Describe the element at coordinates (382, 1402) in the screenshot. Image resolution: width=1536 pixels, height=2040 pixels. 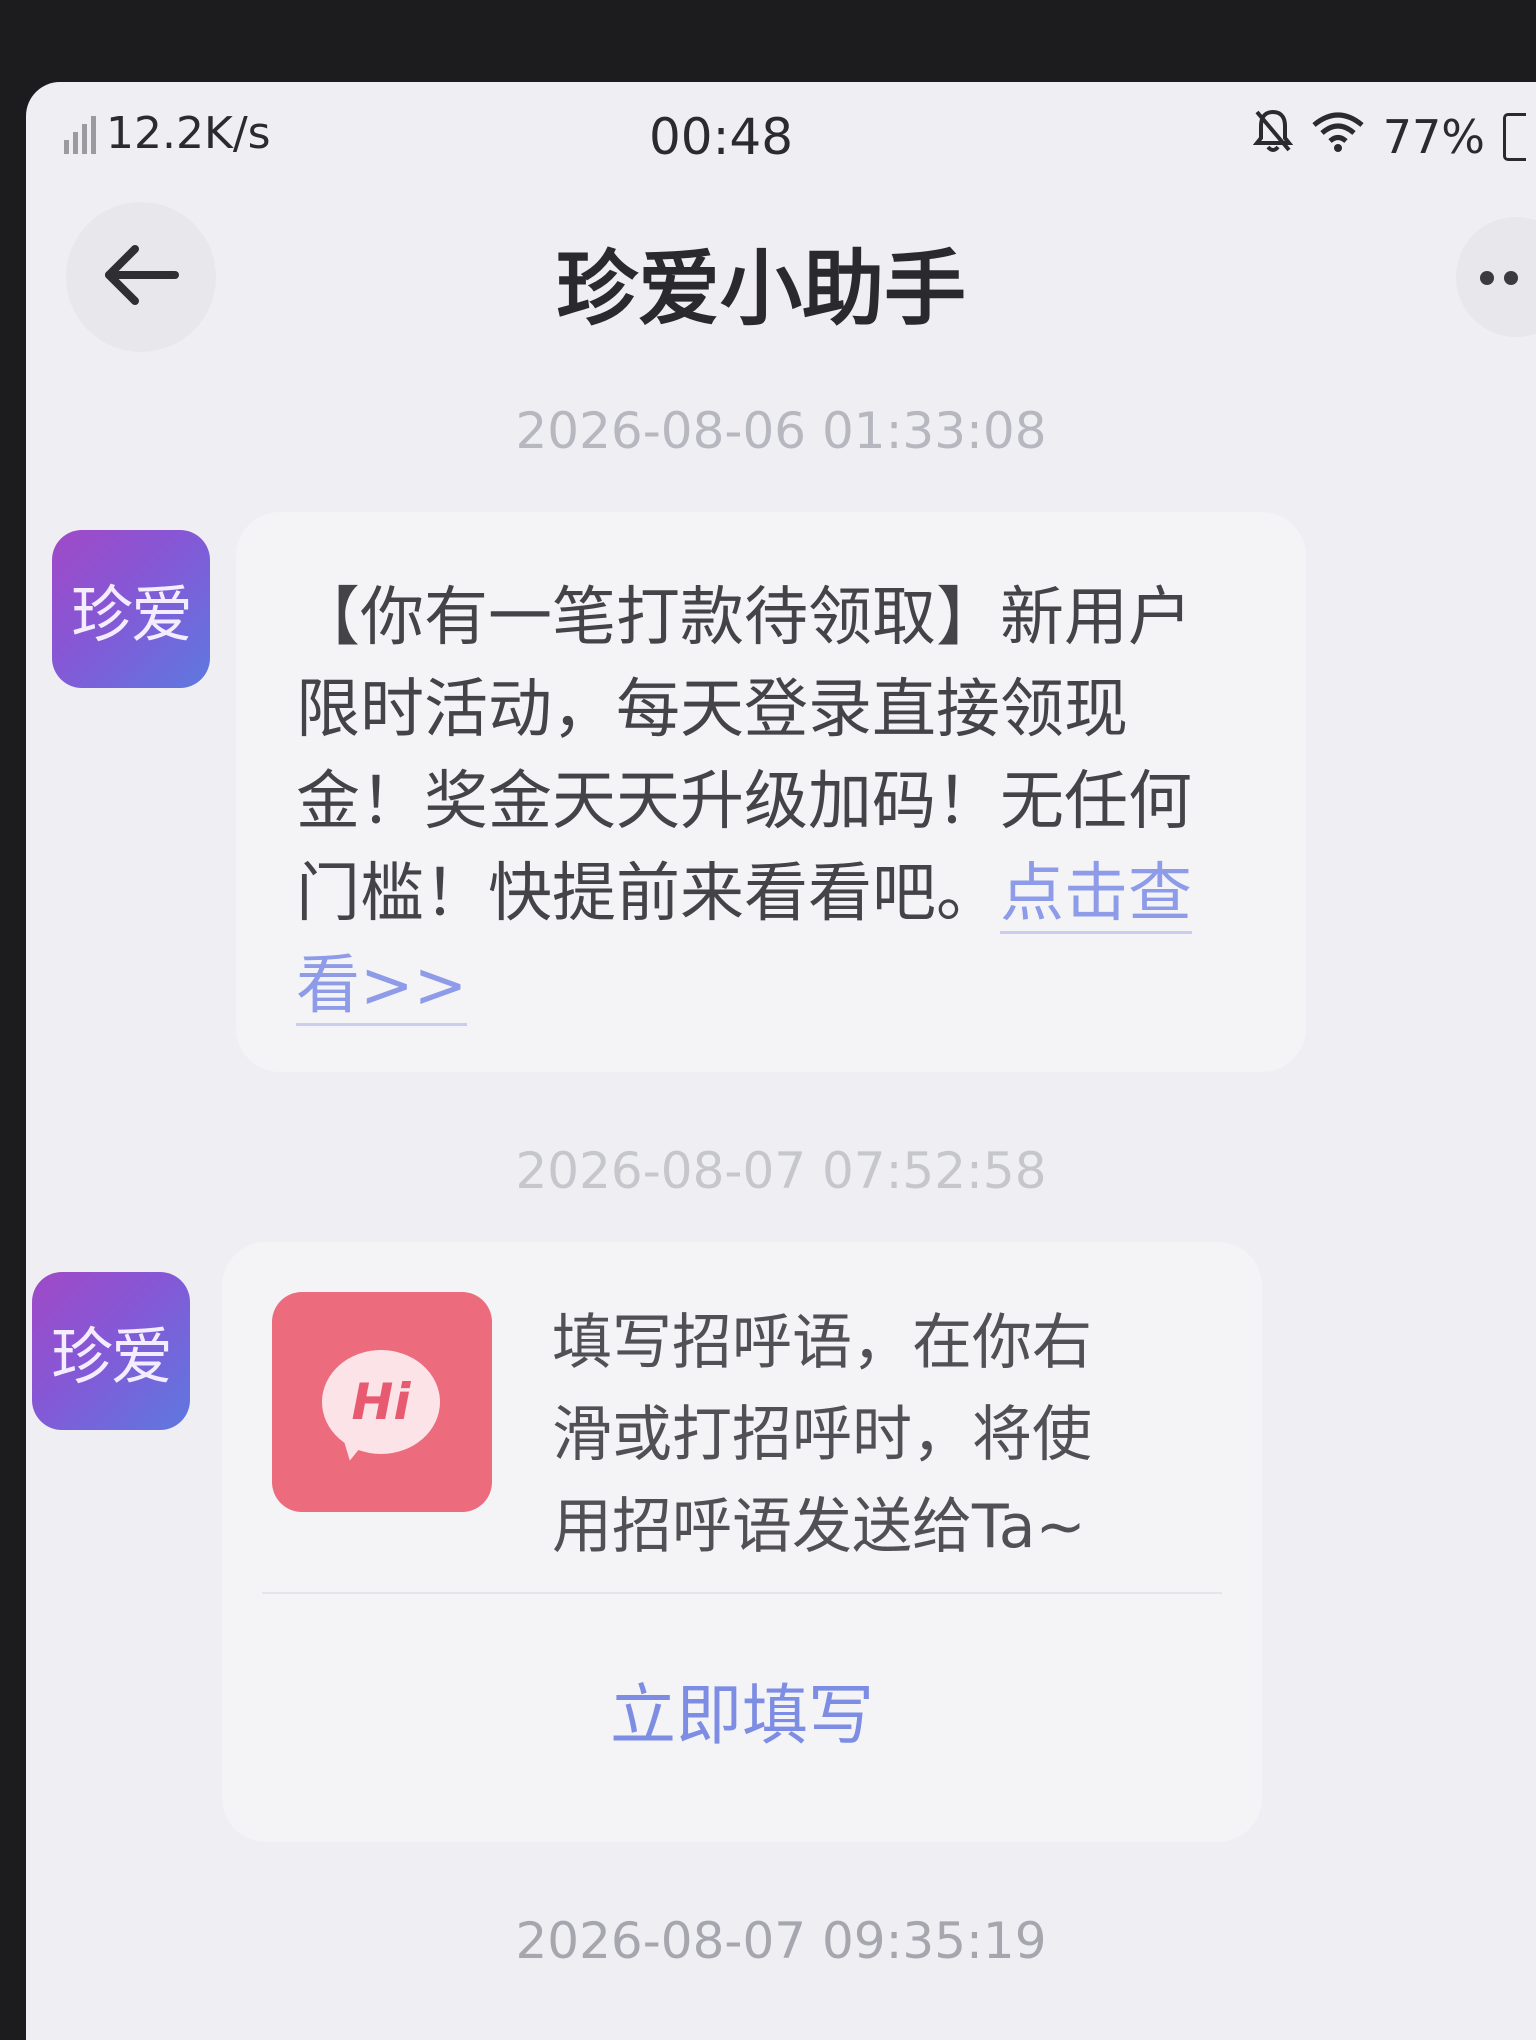
I see `hi-app-icon: Hi` at that location.